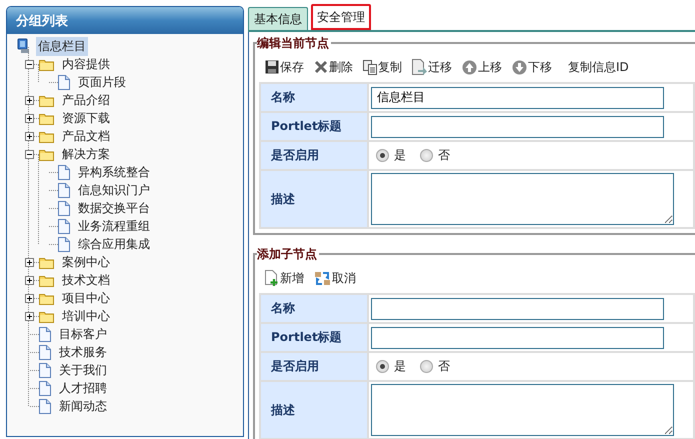 Image resolution: width=695 pixels, height=439 pixels. What do you see at coordinates (419, 67) in the screenshot?
I see `move-icon` at bounding box center [419, 67].